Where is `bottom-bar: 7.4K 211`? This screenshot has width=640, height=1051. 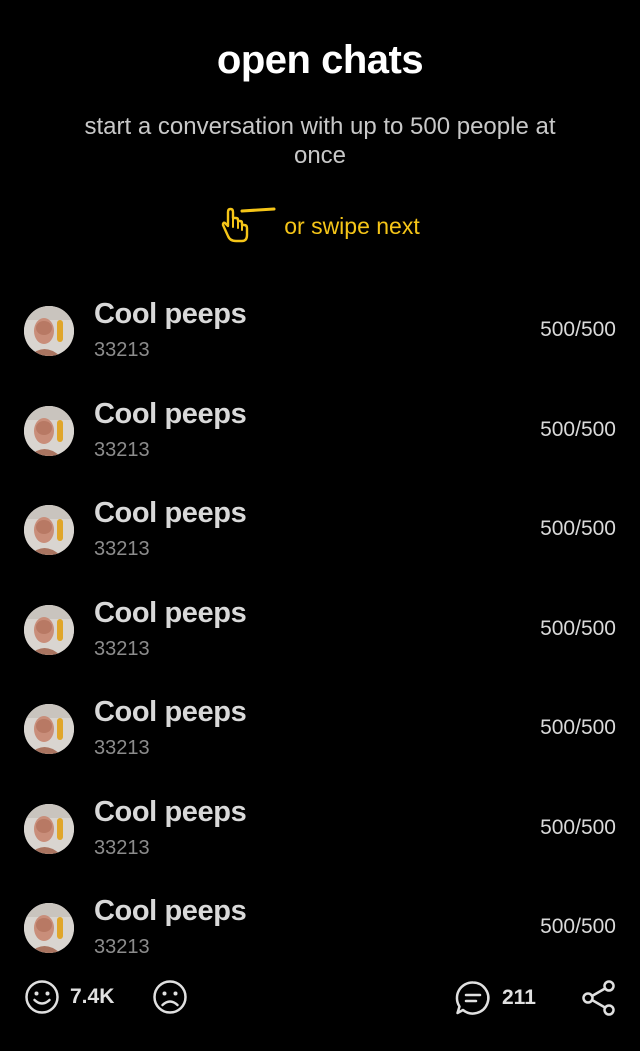 bottom-bar: 7.4K 211 is located at coordinates (320, 1000).